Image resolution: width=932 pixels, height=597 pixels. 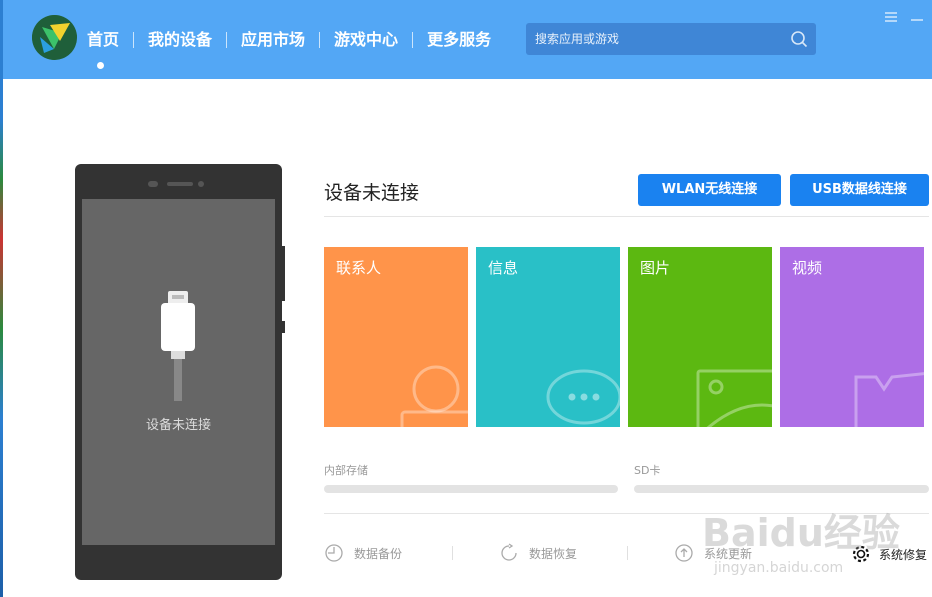 I want to click on data-backup-button: 数据备份, so click(x=363, y=553).